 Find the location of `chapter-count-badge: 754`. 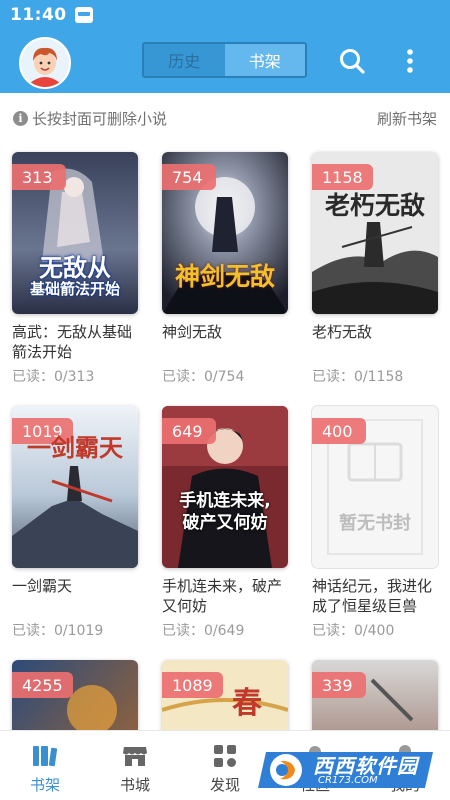

chapter-count-badge: 754 is located at coordinates (189, 177).